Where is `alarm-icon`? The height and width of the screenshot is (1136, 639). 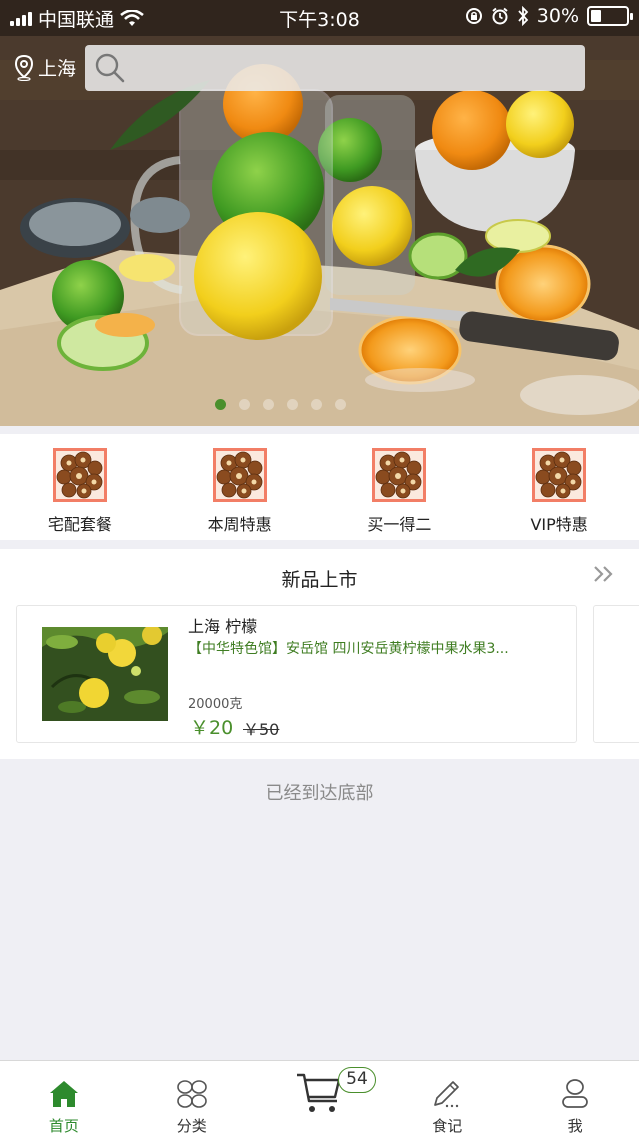 alarm-icon is located at coordinates (500, 16).